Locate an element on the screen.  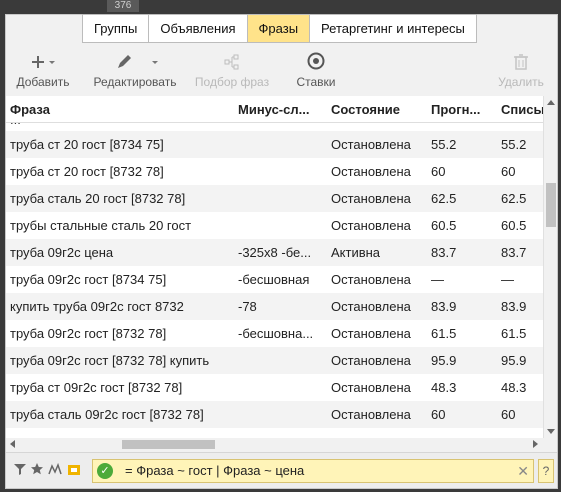
folder-icon is located at coordinates (74, 470).